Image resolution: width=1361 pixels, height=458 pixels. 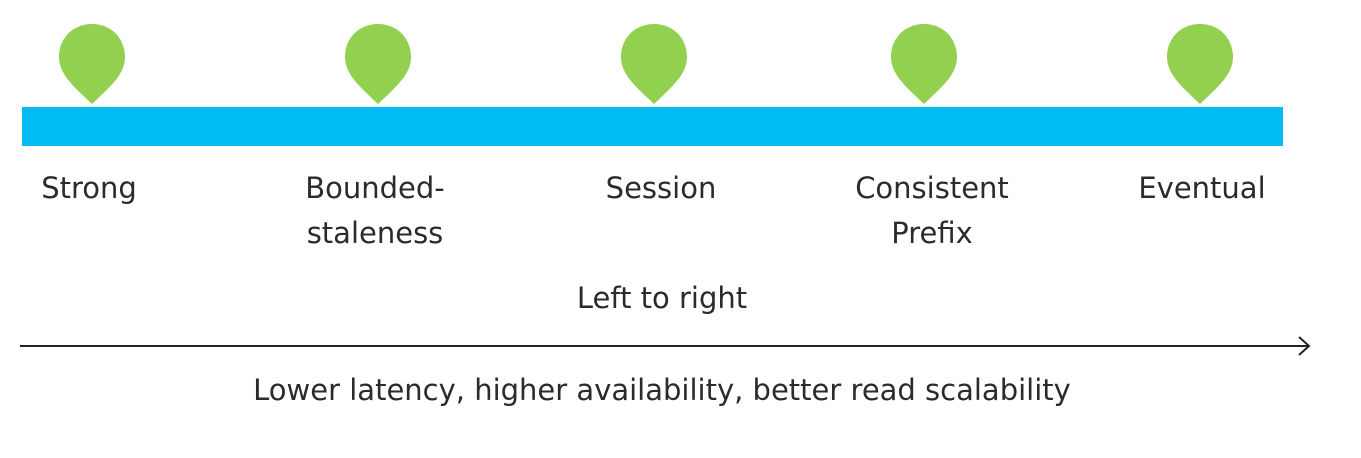 What do you see at coordinates (375, 210) in the screenshot?
I see `level-label-bounded-staleness: Bounded- staleness` at bounding box center [375, 210].